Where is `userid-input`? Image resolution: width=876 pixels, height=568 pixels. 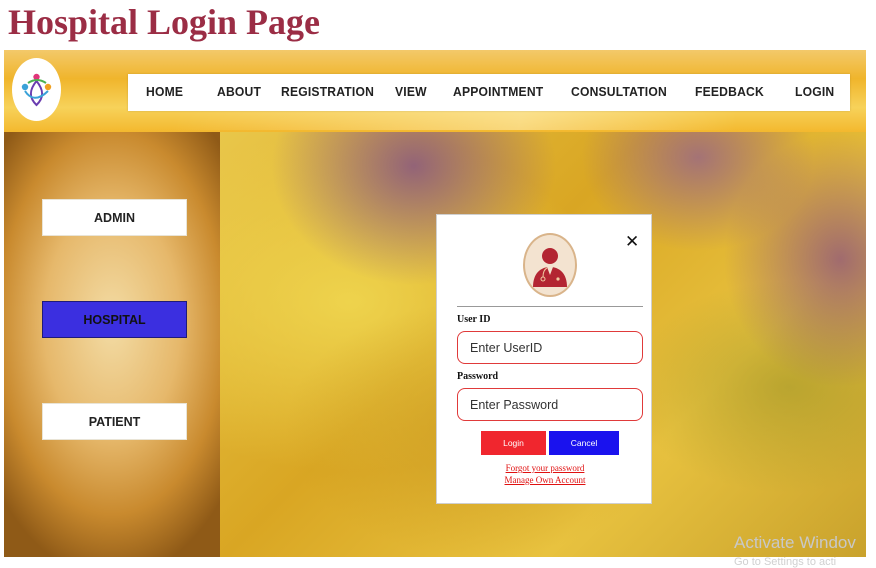
userid-input is located at coordinates (550, 347).